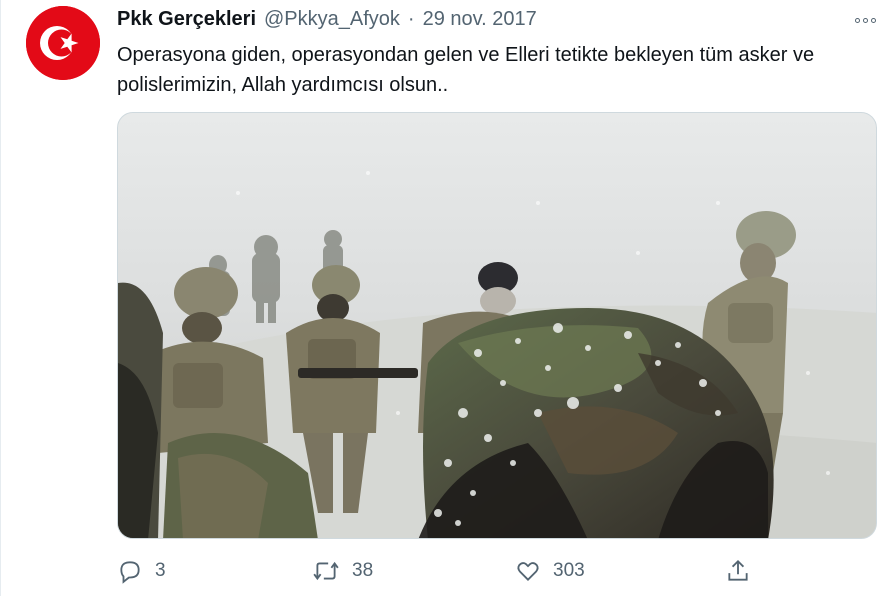 The height and width of the screenshot is (596, 891). I want to click on avatar, so click(63, 43).